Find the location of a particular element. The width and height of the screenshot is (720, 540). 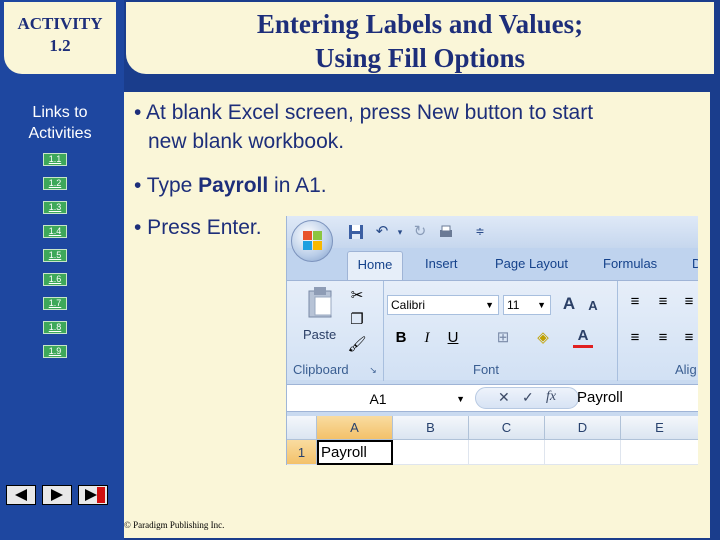

worksheet-grid: A B C D E 1 Payroll is located at coordinates (492, 440).